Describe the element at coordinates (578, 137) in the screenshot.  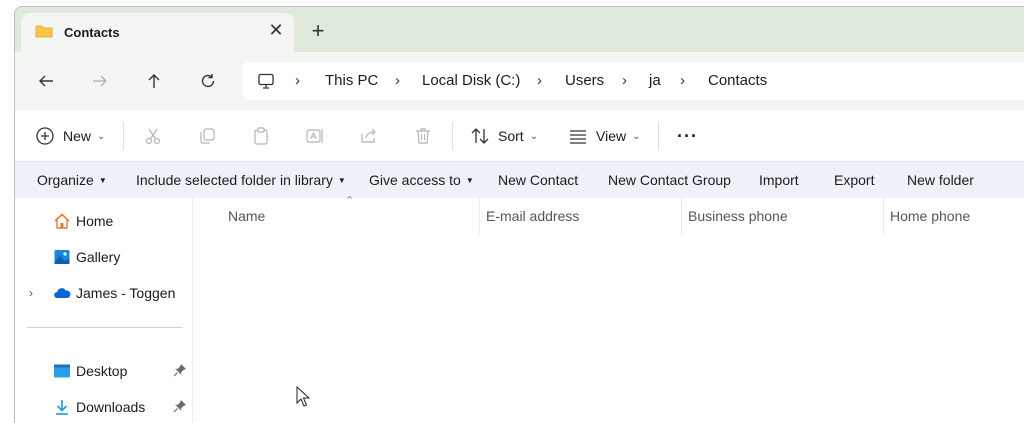
I see `view-list-icon` at that location.